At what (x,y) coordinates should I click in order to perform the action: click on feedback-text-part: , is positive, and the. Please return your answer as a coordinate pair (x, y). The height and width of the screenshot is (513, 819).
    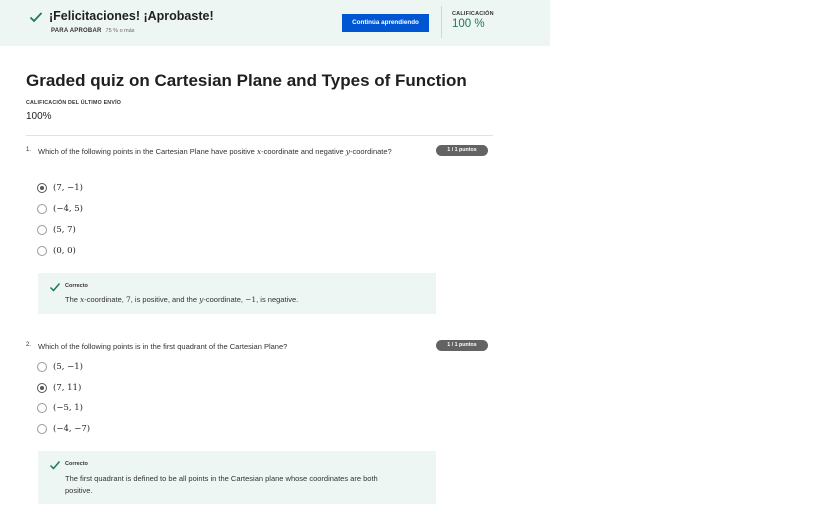
    Looking at the image, I should click on (165, 299).